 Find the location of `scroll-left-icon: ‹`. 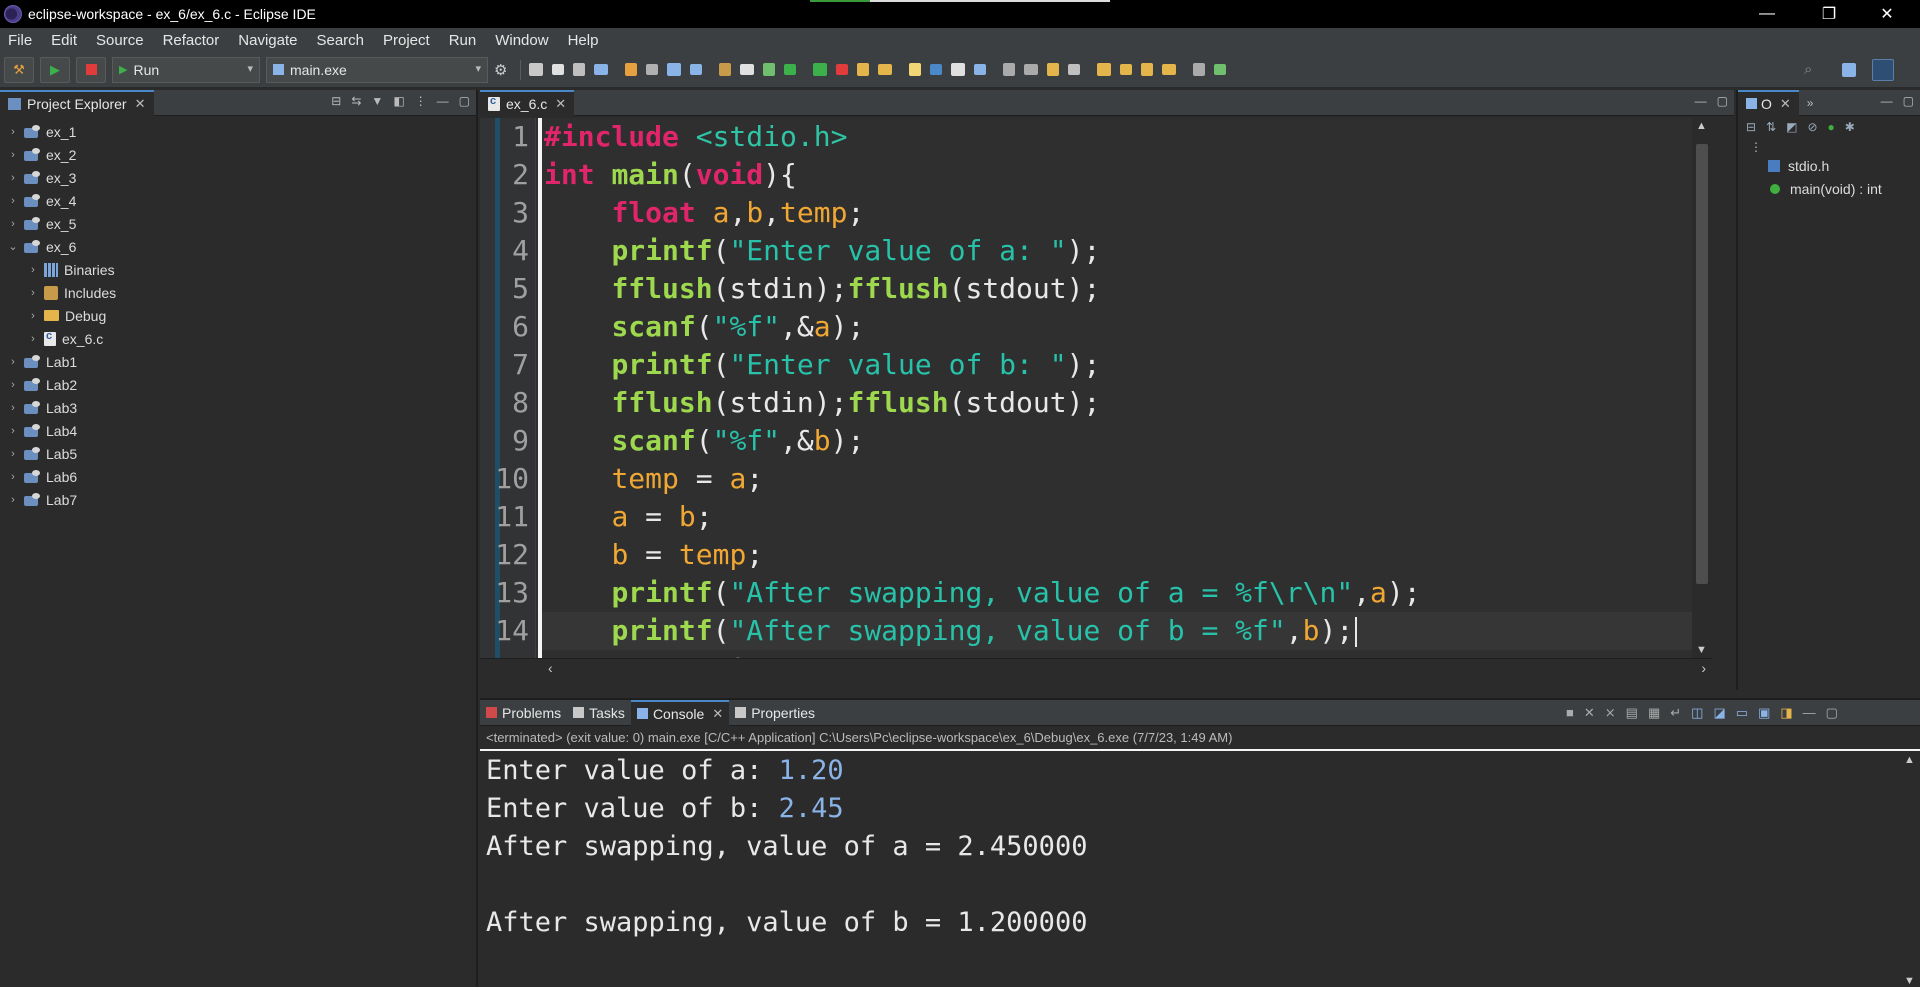

scroll-left-icon: ‹ is located at coordinates (550, 668).